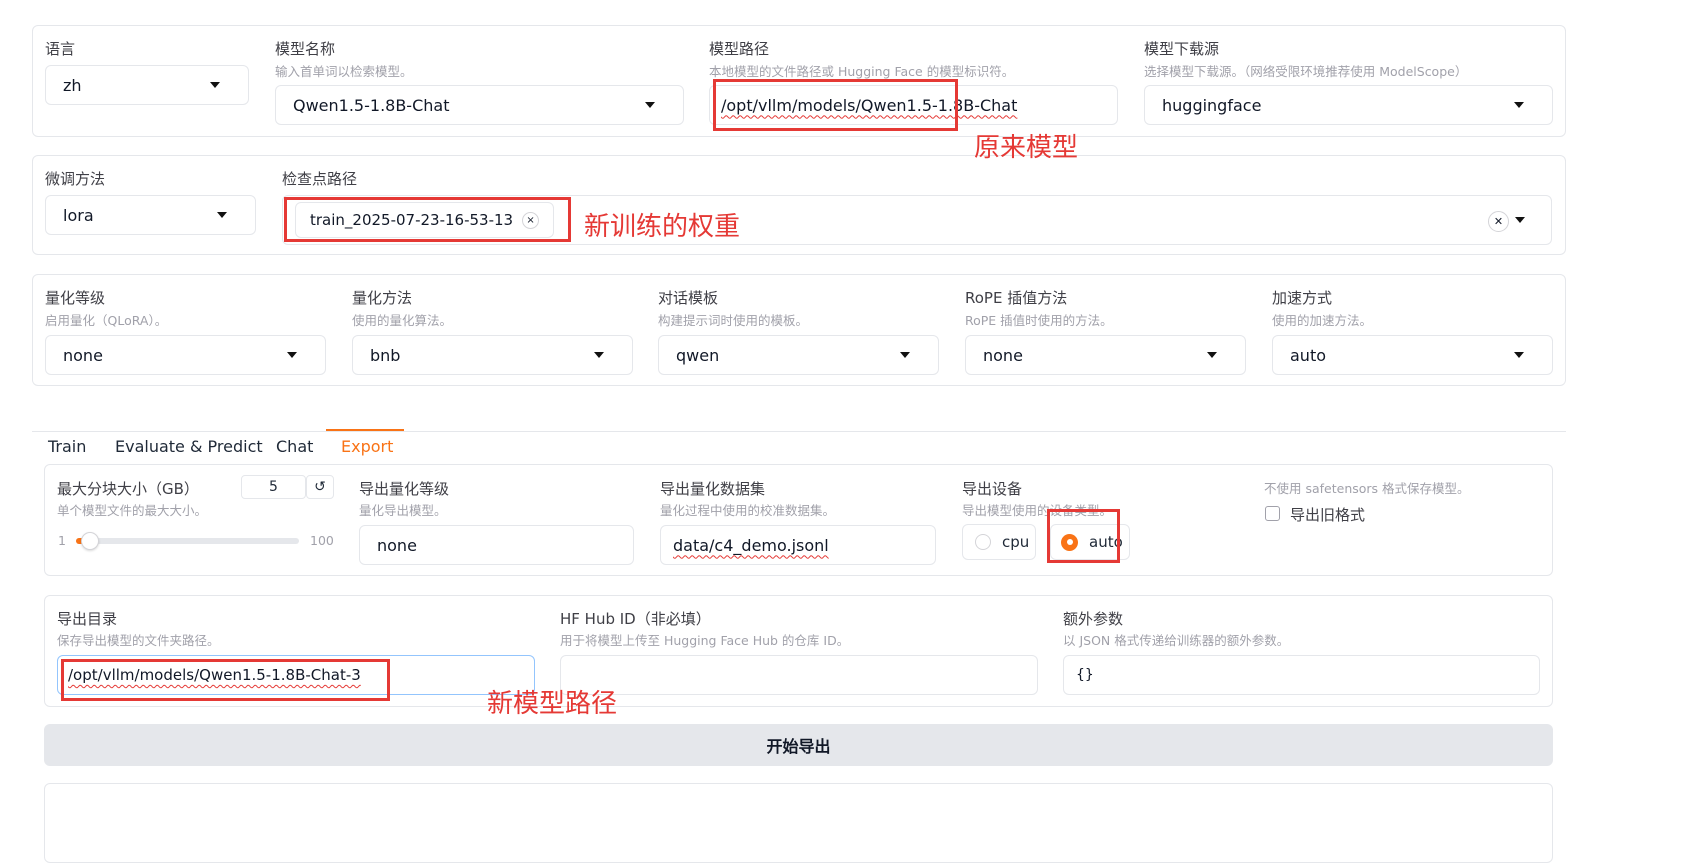  I want to click on rope-info: RoPE 插值时使用的方法。, so click(1039, 320).